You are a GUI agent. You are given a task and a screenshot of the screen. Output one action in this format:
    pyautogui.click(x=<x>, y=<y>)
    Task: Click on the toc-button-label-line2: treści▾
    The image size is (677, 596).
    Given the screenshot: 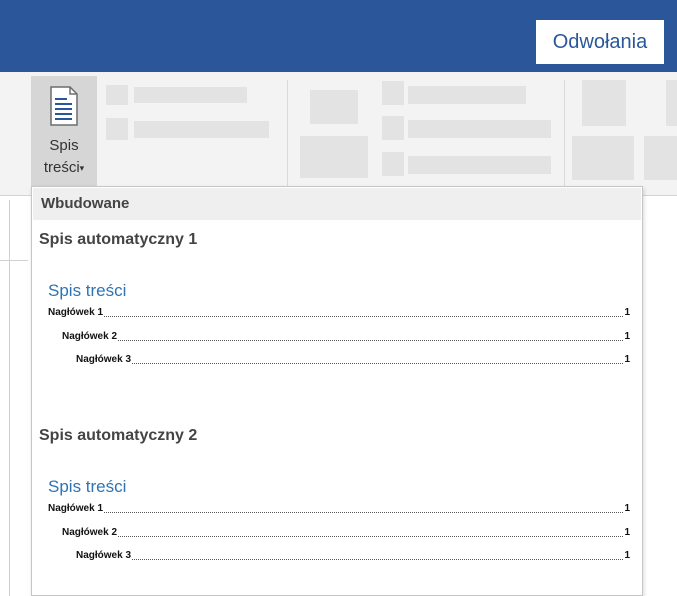 What is the action you would take?
    pyautogui.click(x=64, y=168)
    